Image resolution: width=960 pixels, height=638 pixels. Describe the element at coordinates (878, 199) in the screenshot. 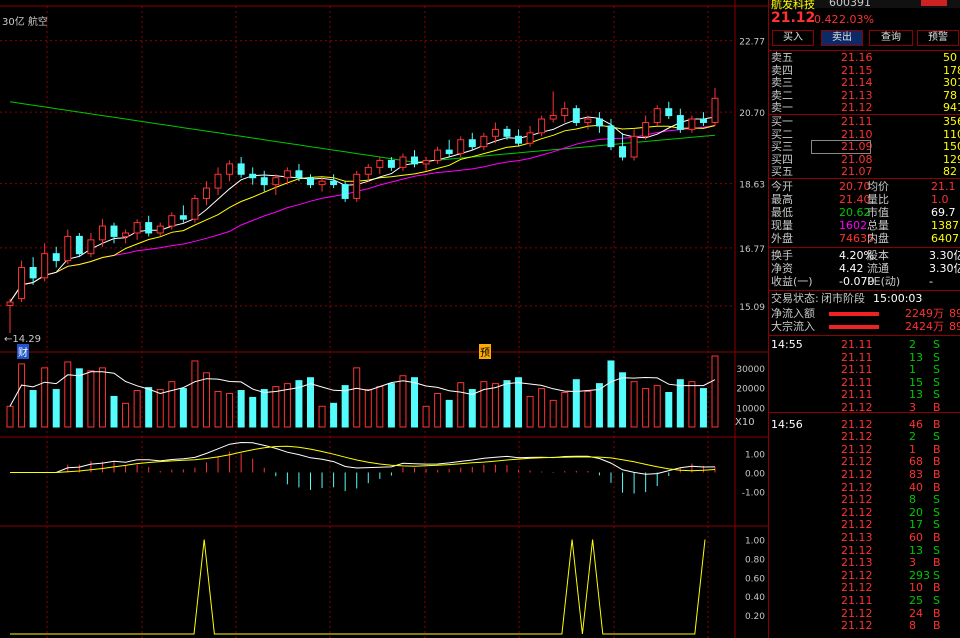

I see `stat-label: 量比` at that location.